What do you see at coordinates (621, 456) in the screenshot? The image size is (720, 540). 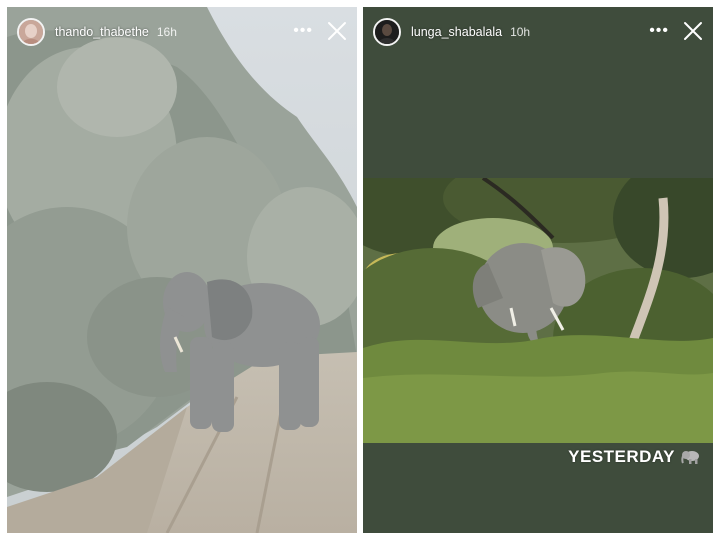 I see `caption-text: YESTERDAY` at bounding box center [621, 456].